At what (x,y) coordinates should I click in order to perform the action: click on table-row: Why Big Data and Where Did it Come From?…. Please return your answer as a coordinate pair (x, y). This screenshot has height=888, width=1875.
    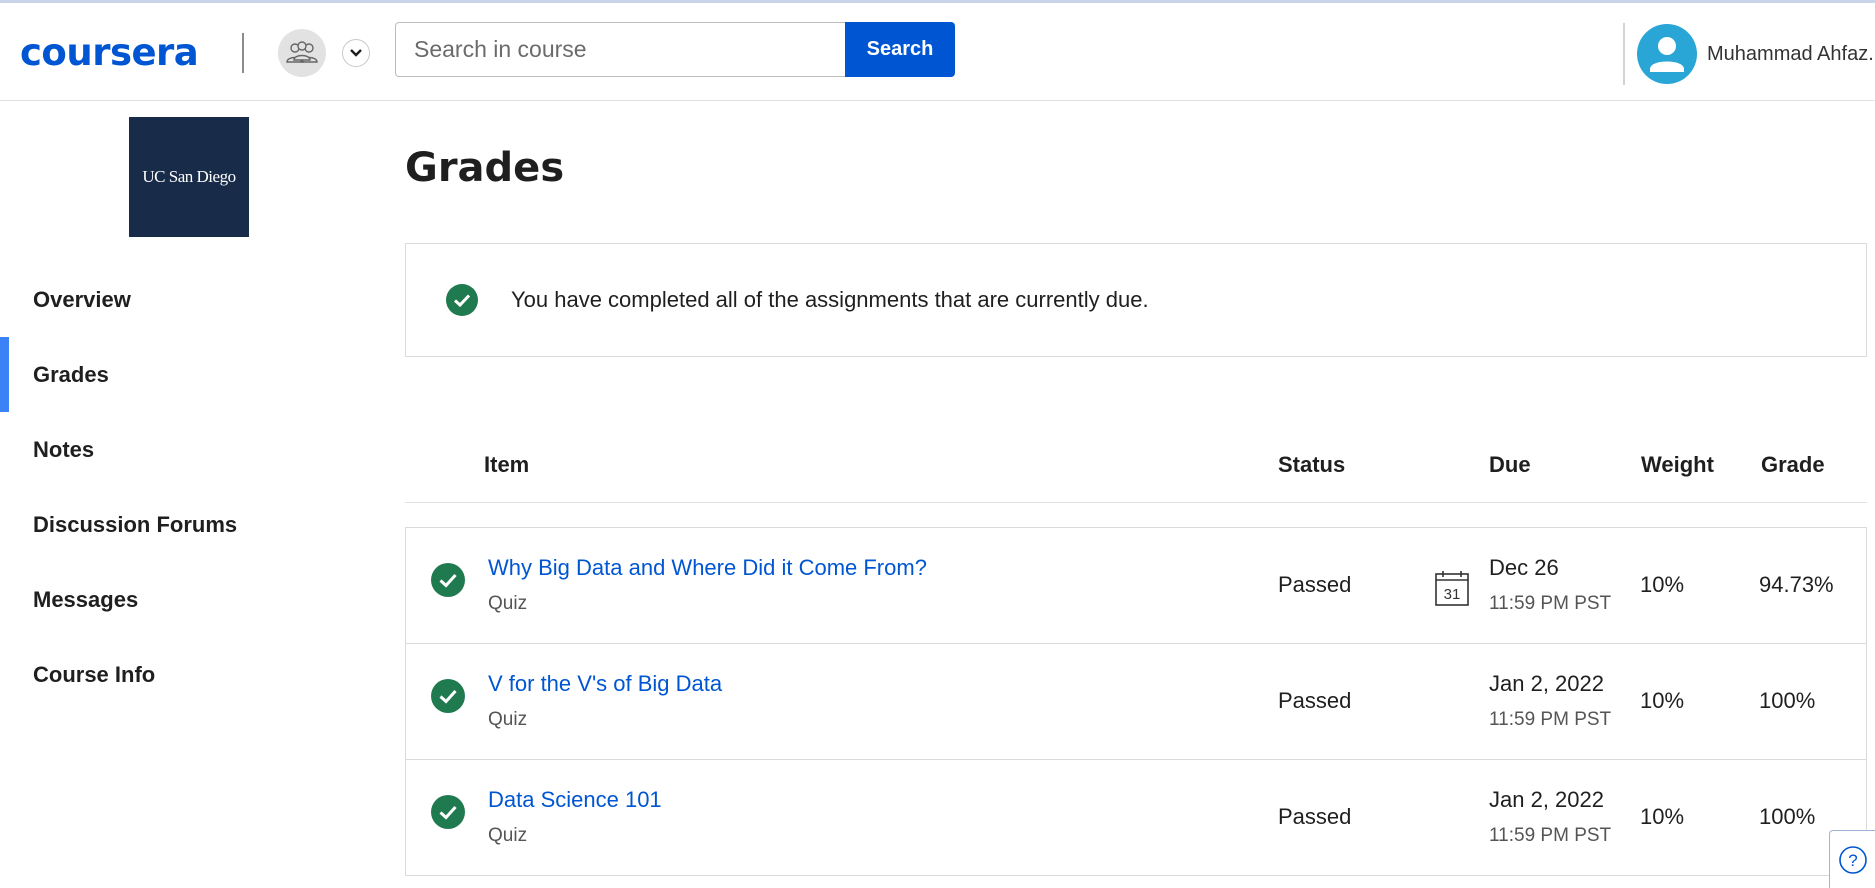
    Looking at the image, I should click on (1136, 586).